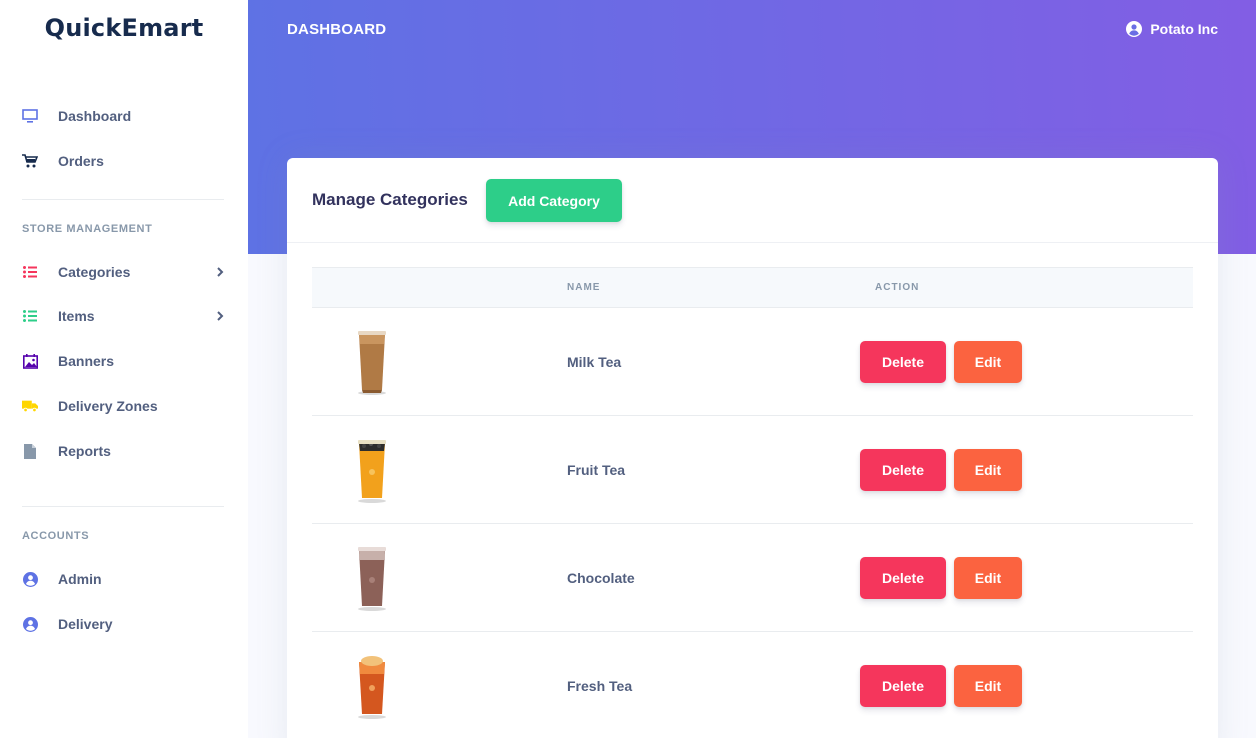 This screenshot has width=1256, height=738. I want to click on sidebar-item-label: Banners, so click(86, 361).